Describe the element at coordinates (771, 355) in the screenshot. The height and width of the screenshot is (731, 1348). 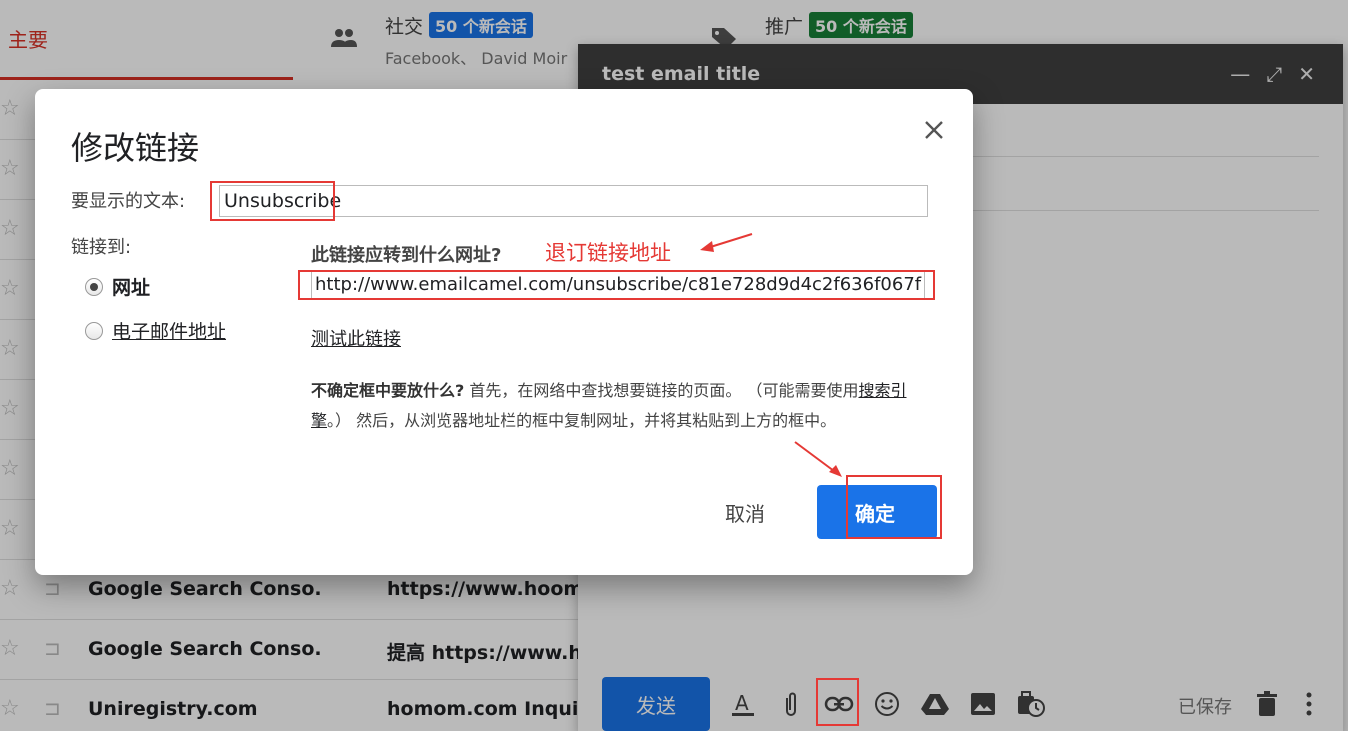
I see `annotation-arrows` at that location.